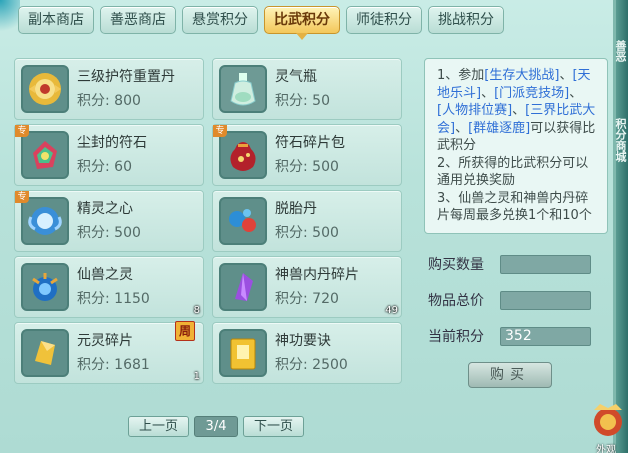 Image resolution: width=628 pixels, height=453 pixels. I want to click on current-points-row: 当前积分 352, so click(509, 336).